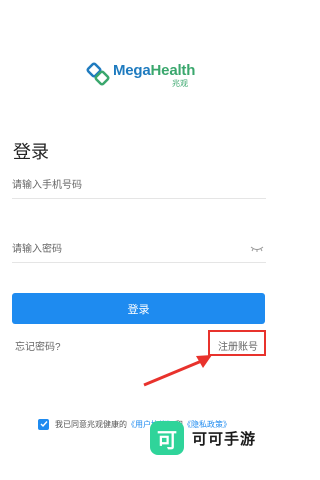 The width and height of the screenshot is (320, 480). Describe the element at coordinates (257, 249) in the screenshot. I see `hide-password-icon` at that location.